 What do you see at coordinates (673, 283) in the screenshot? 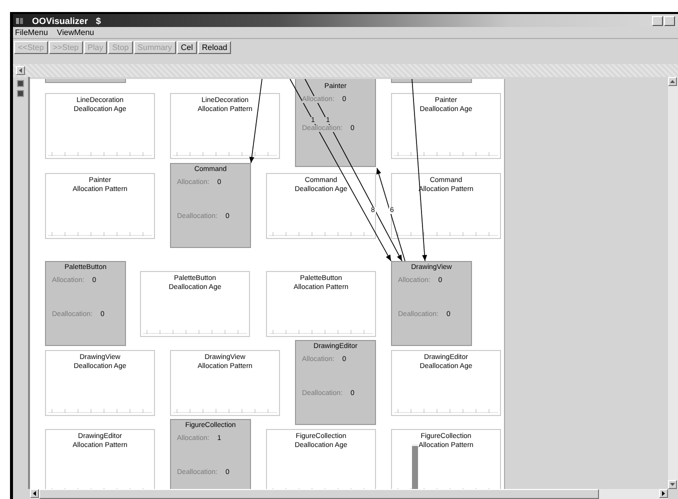
I see `vertical-scrollbar` at bounding box center [673, 283].